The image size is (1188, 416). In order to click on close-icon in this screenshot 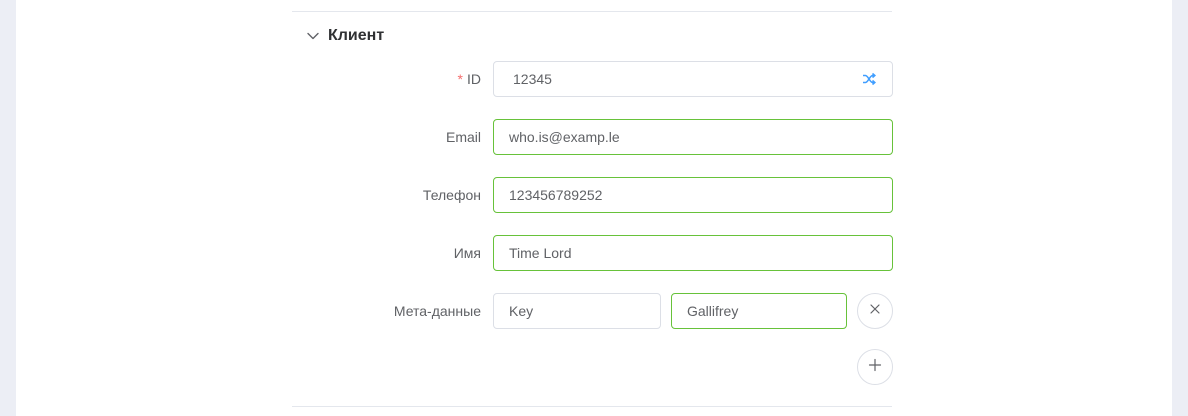, I will do `click(875, 311)`.